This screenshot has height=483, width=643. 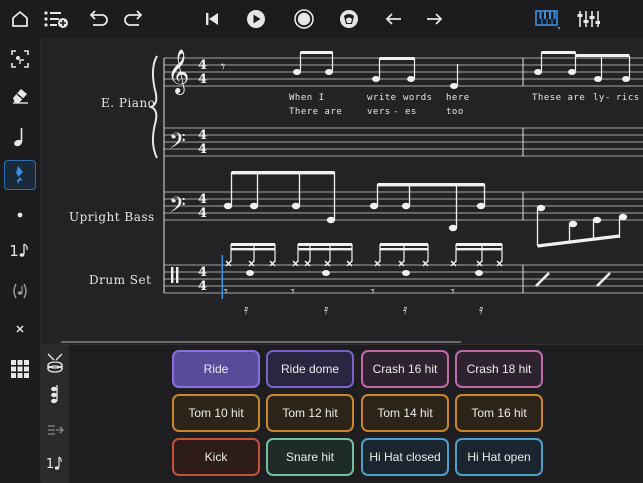 I want to click on eraser-icon, so click(x=20, y=95).